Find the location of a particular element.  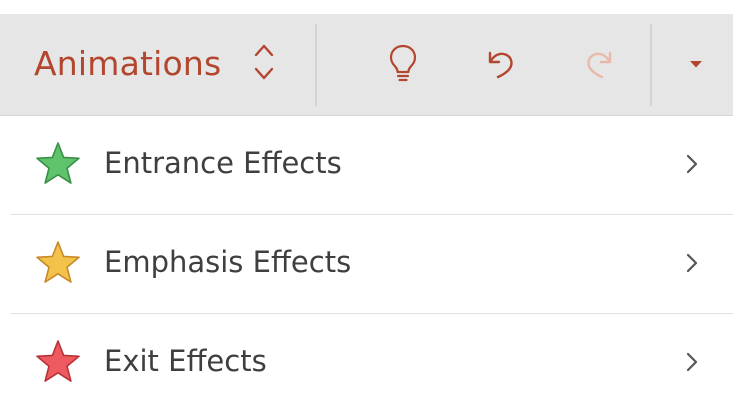

tab-title: Animations is located at coordinates (128, 63).